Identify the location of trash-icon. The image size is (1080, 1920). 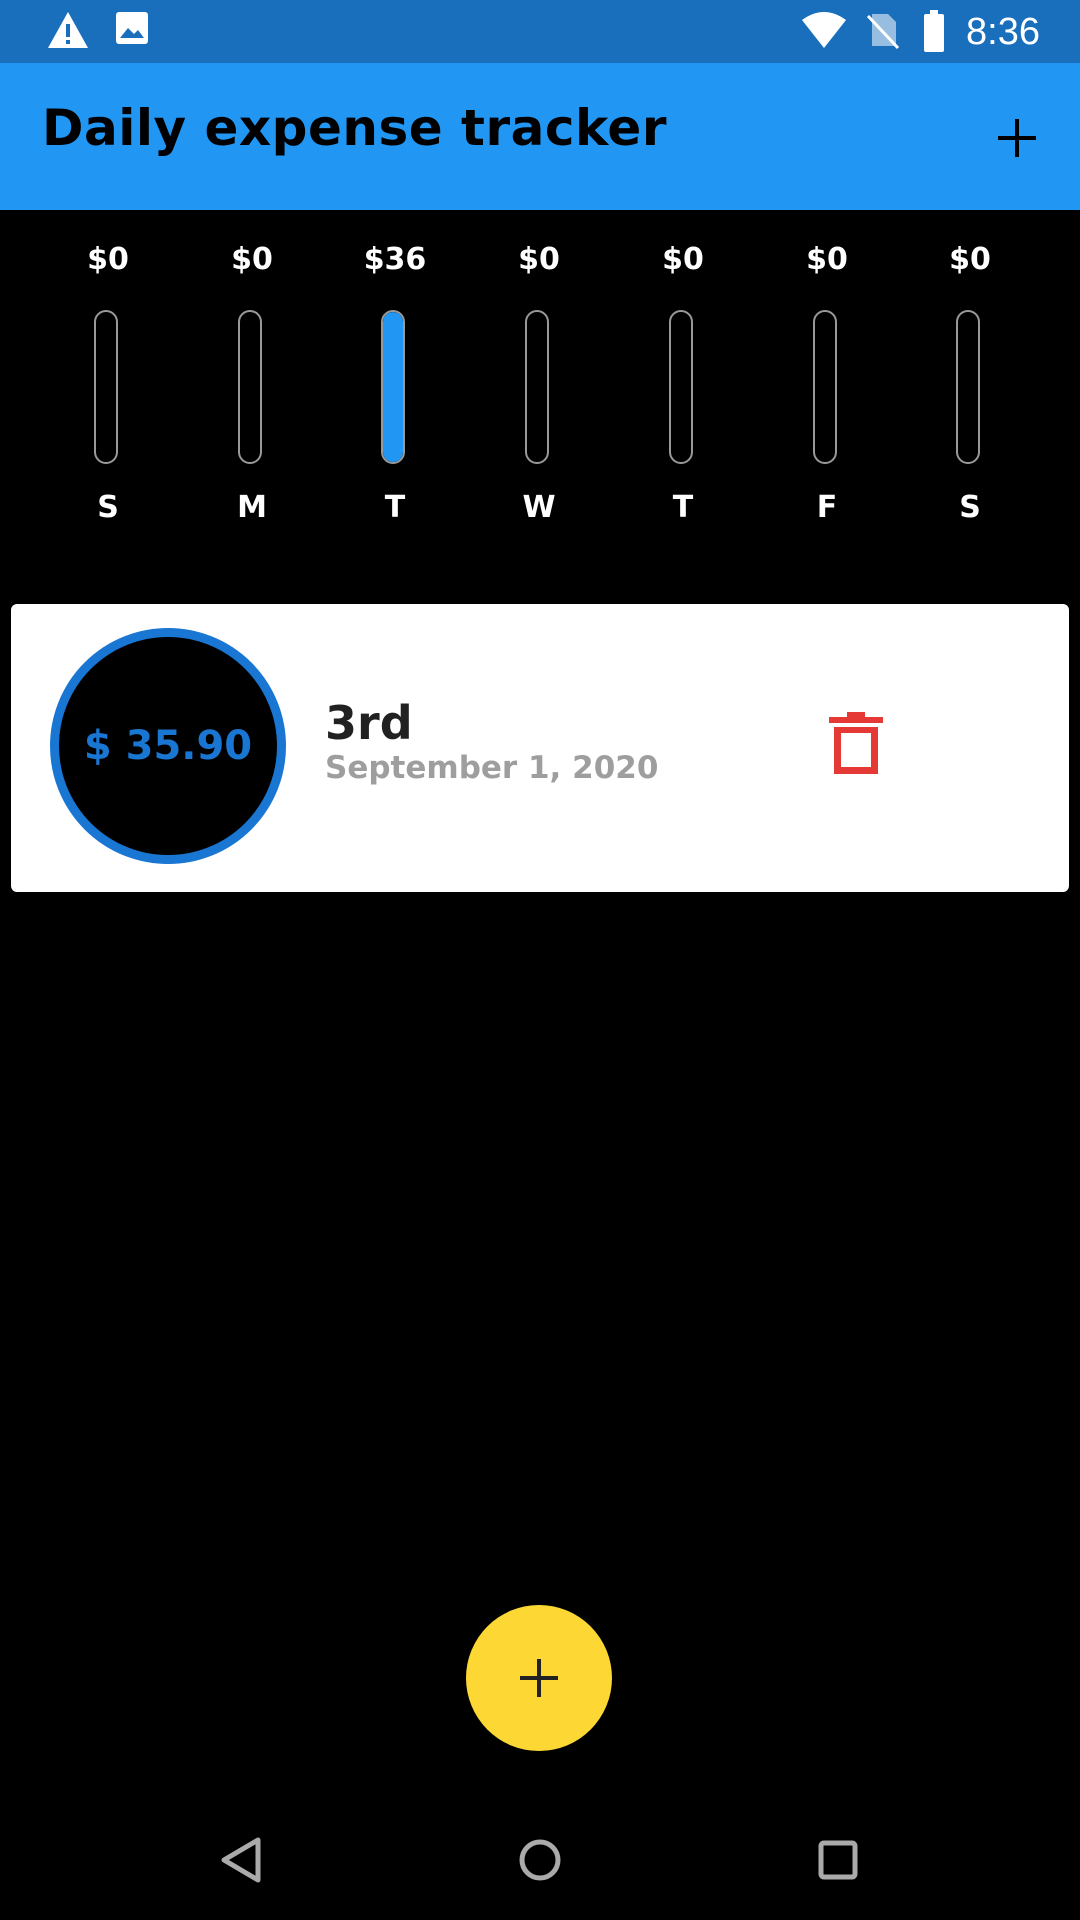
(856, 743).